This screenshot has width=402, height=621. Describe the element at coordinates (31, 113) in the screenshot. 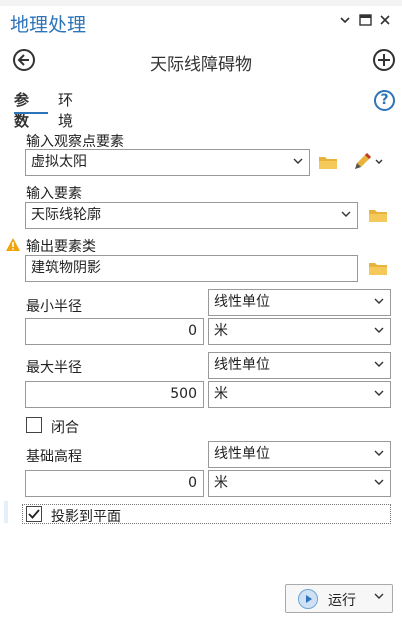

I see `active-tab-underline` at that location.